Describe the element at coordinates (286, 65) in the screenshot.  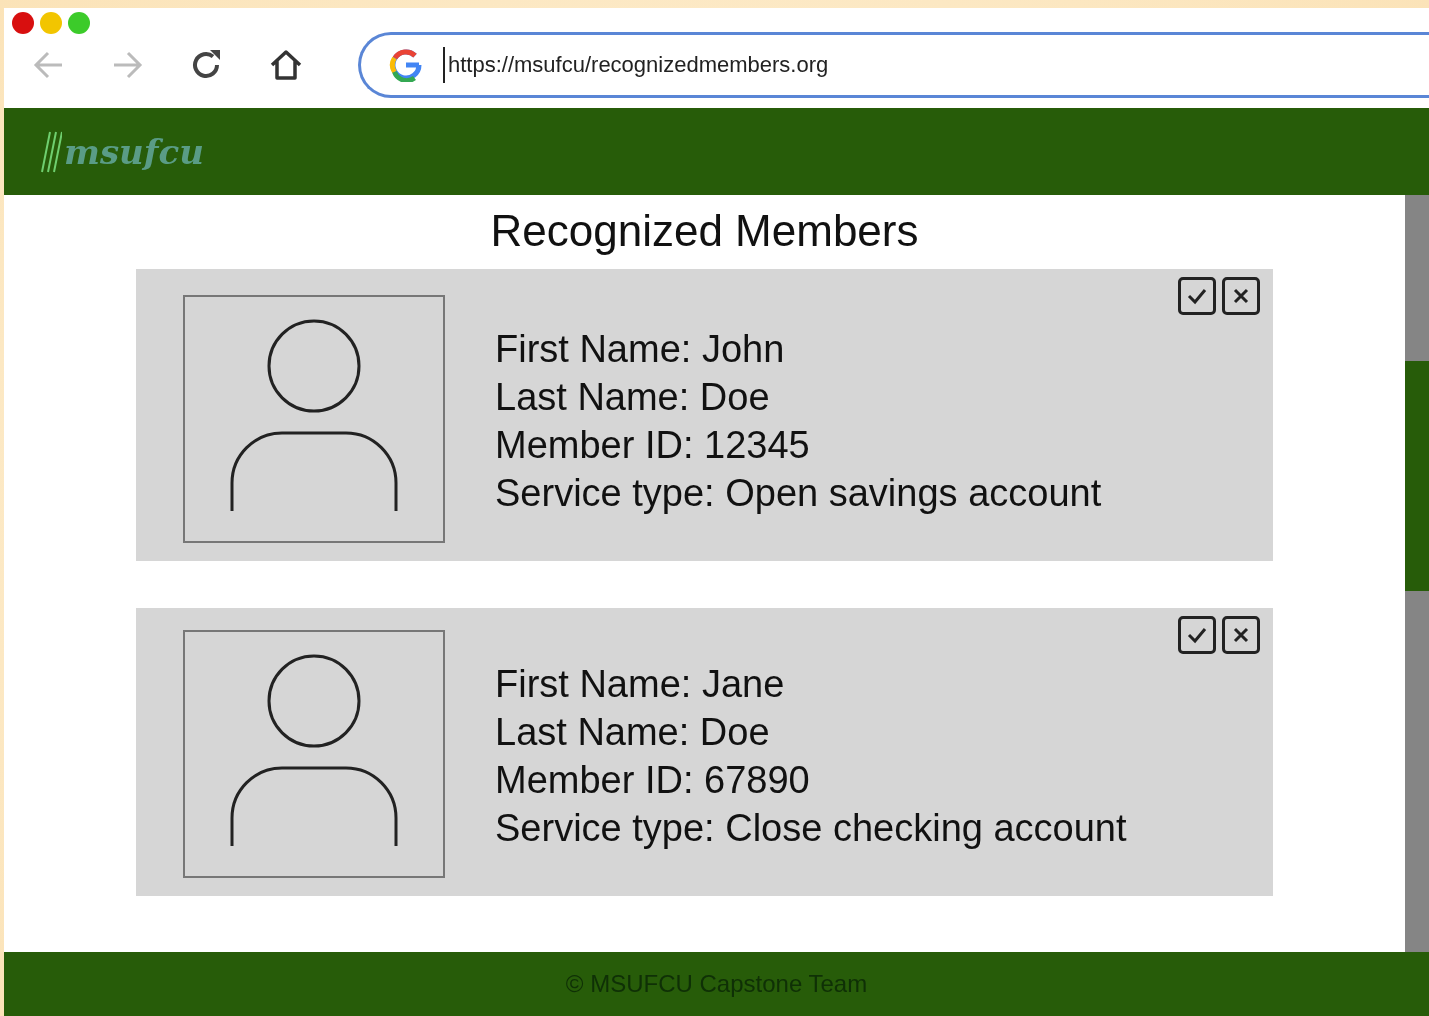
I see `home-icon` at that location.